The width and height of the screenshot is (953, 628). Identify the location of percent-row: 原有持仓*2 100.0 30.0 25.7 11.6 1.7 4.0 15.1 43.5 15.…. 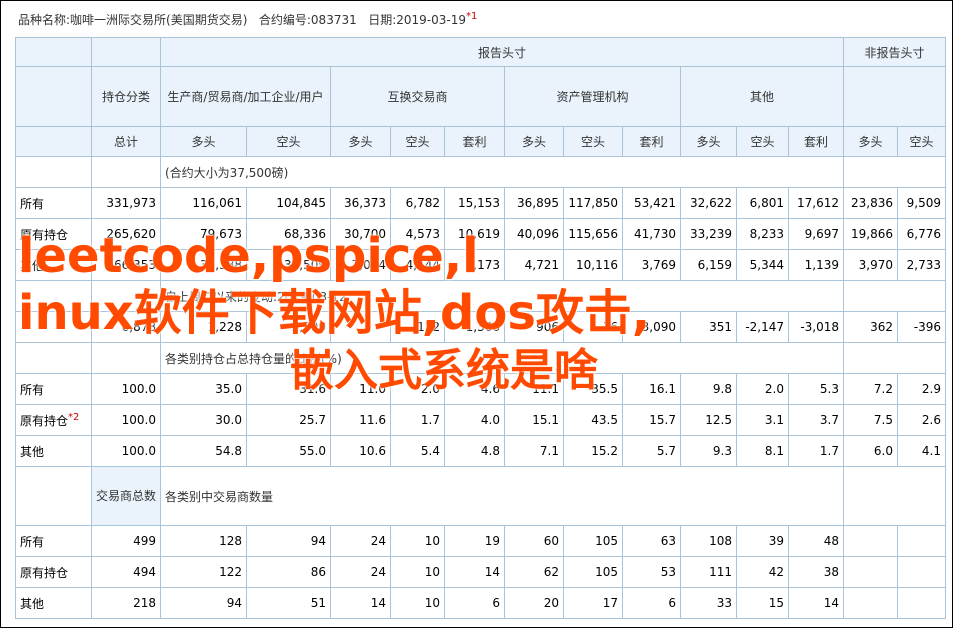
(480, 420).